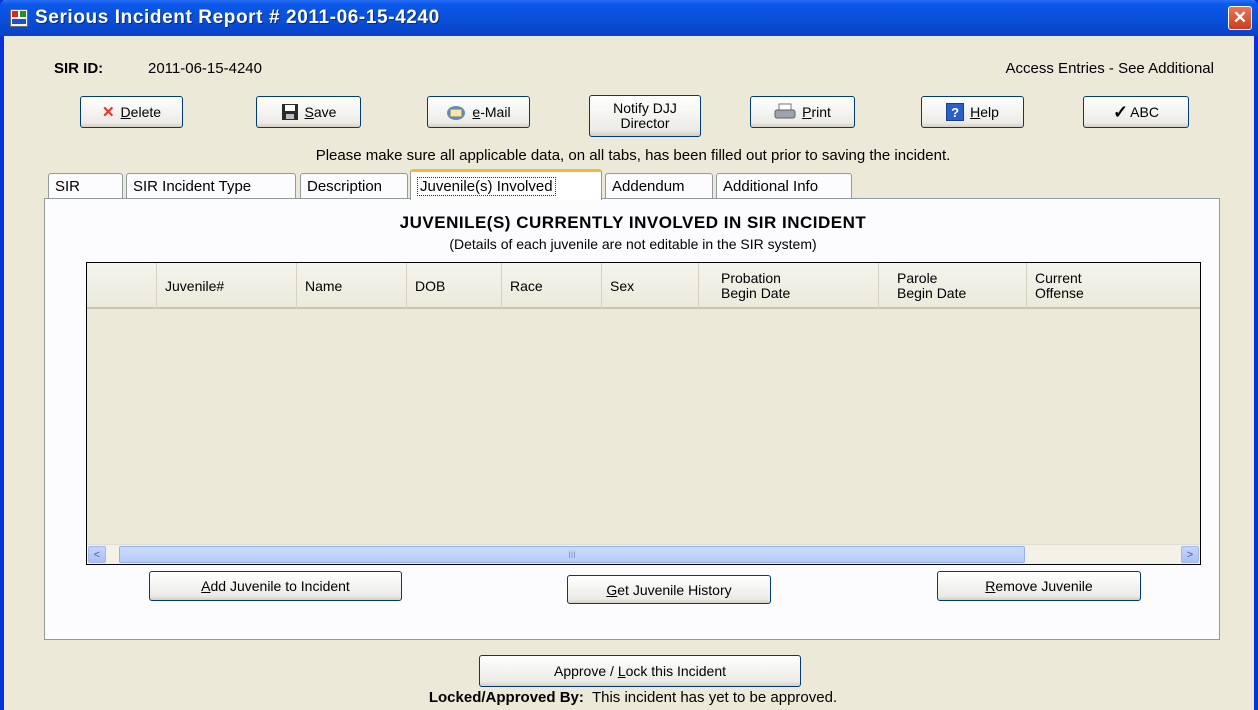 The width and height of the screenshot is (1258, 710). I want to click on email-button: e-Mail, so click(478, 112).